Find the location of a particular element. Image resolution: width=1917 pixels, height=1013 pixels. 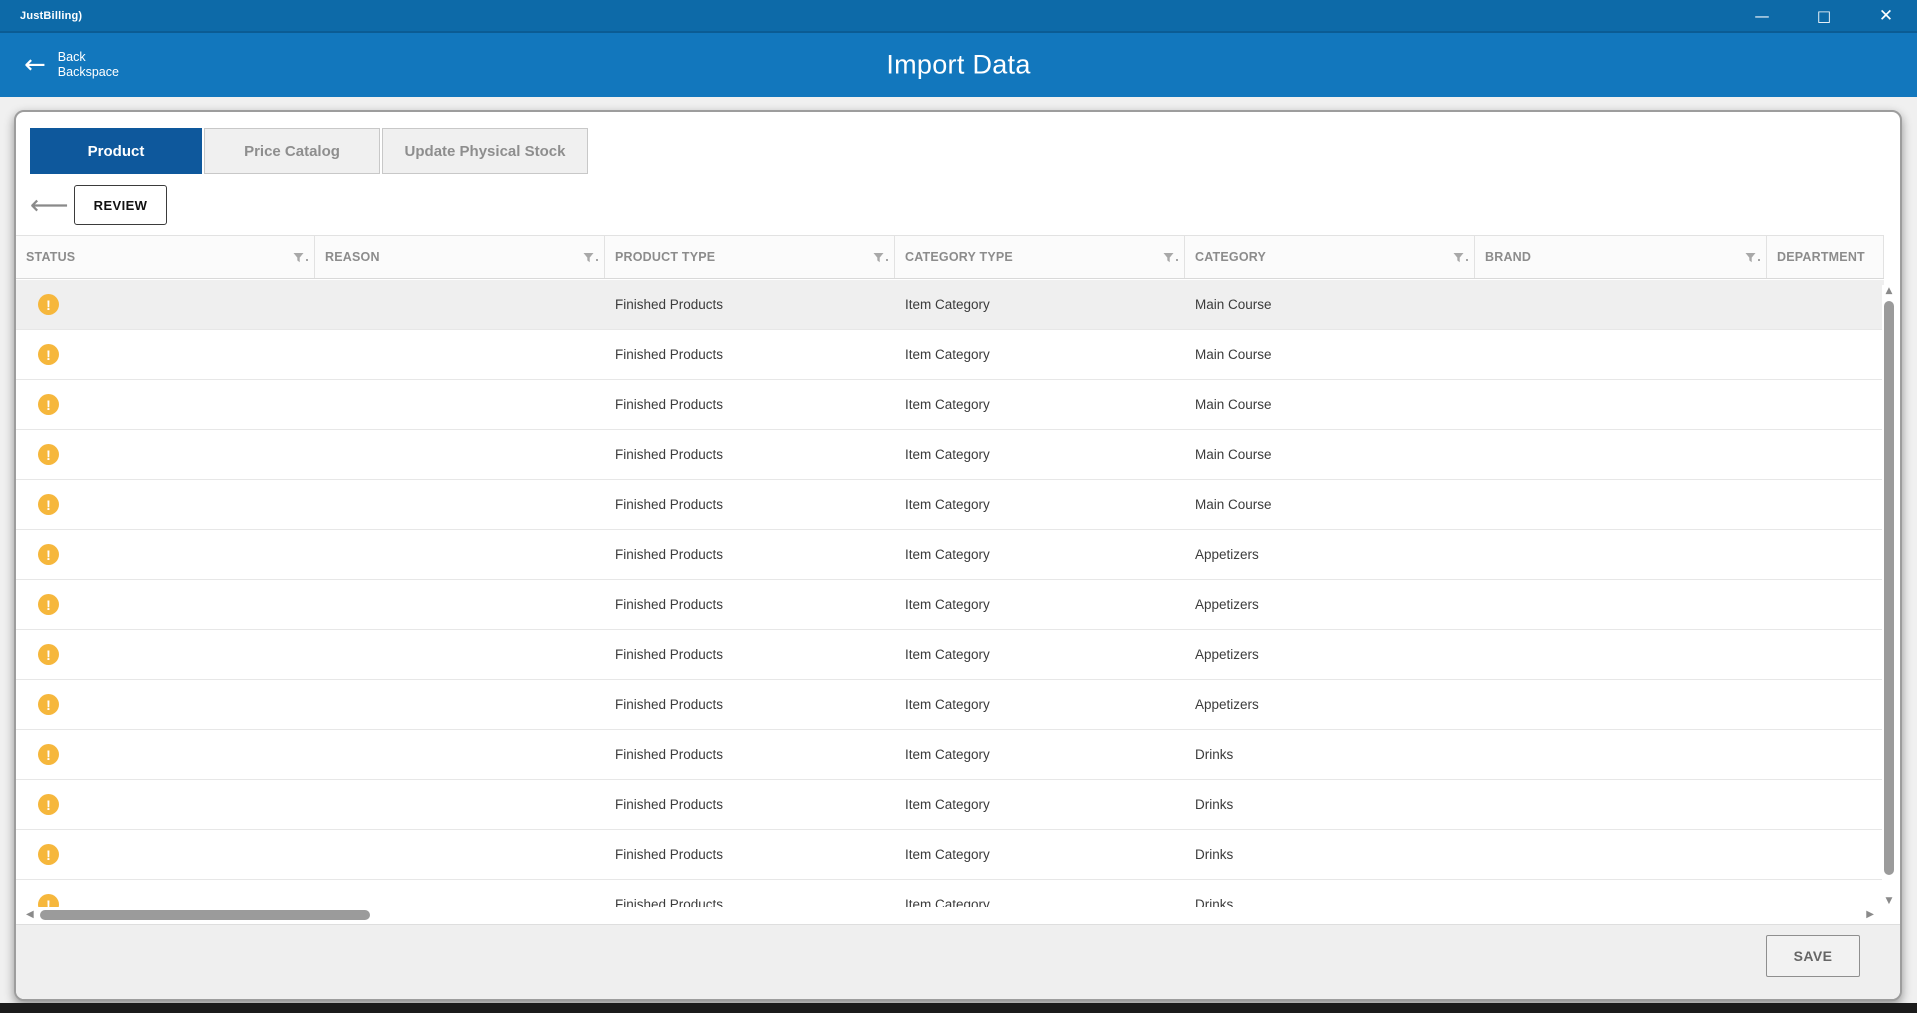

horizontal-scrollbar-thumb is located at coordinates (205, 915).